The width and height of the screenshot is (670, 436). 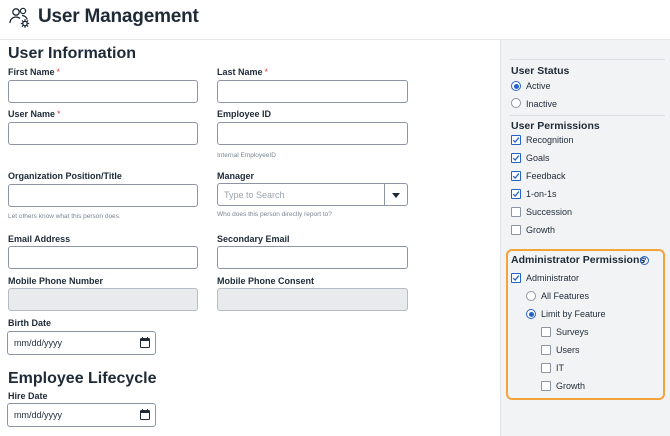 I want to click on position-help: Let others know what this person does., so click(x=64, y=216).